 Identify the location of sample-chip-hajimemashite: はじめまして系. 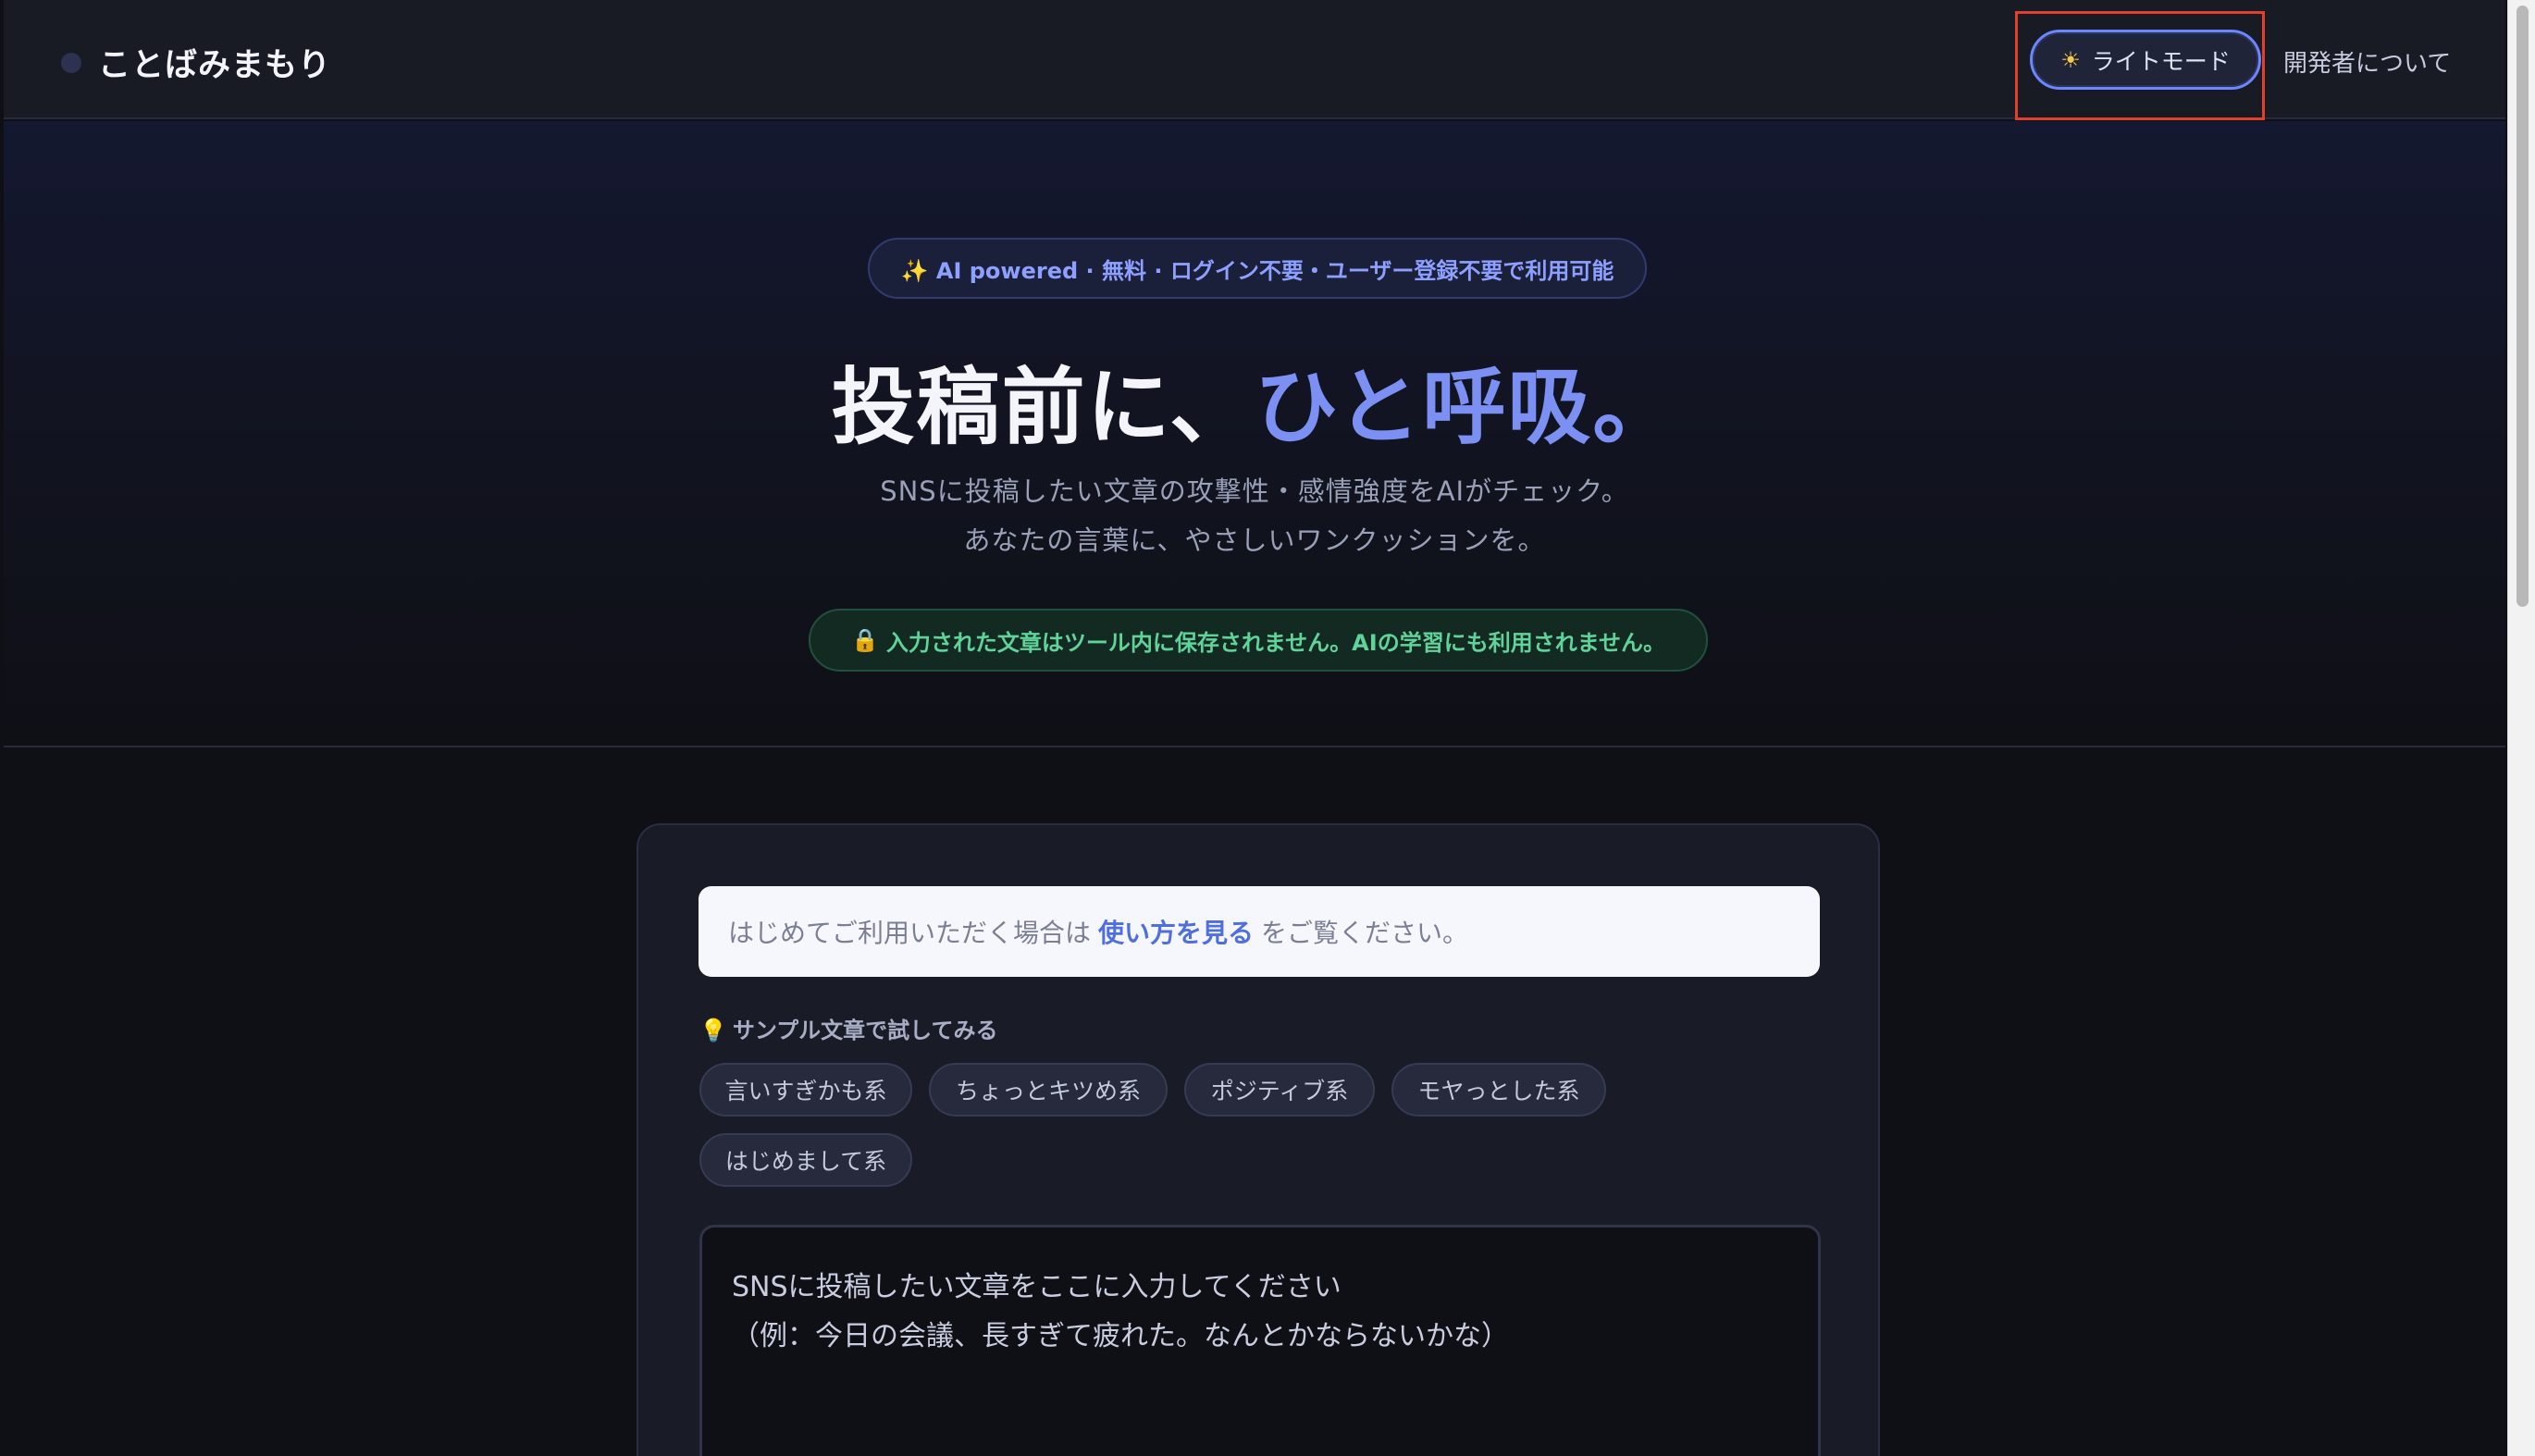
(805, 1160).